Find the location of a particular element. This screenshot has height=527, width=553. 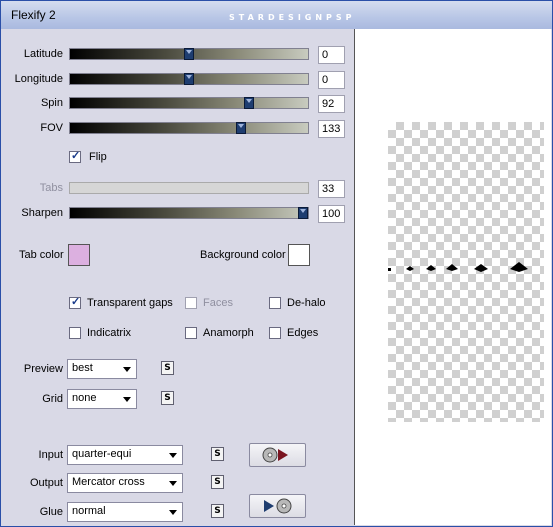

fov-slider is located at coordinates (189, 128).